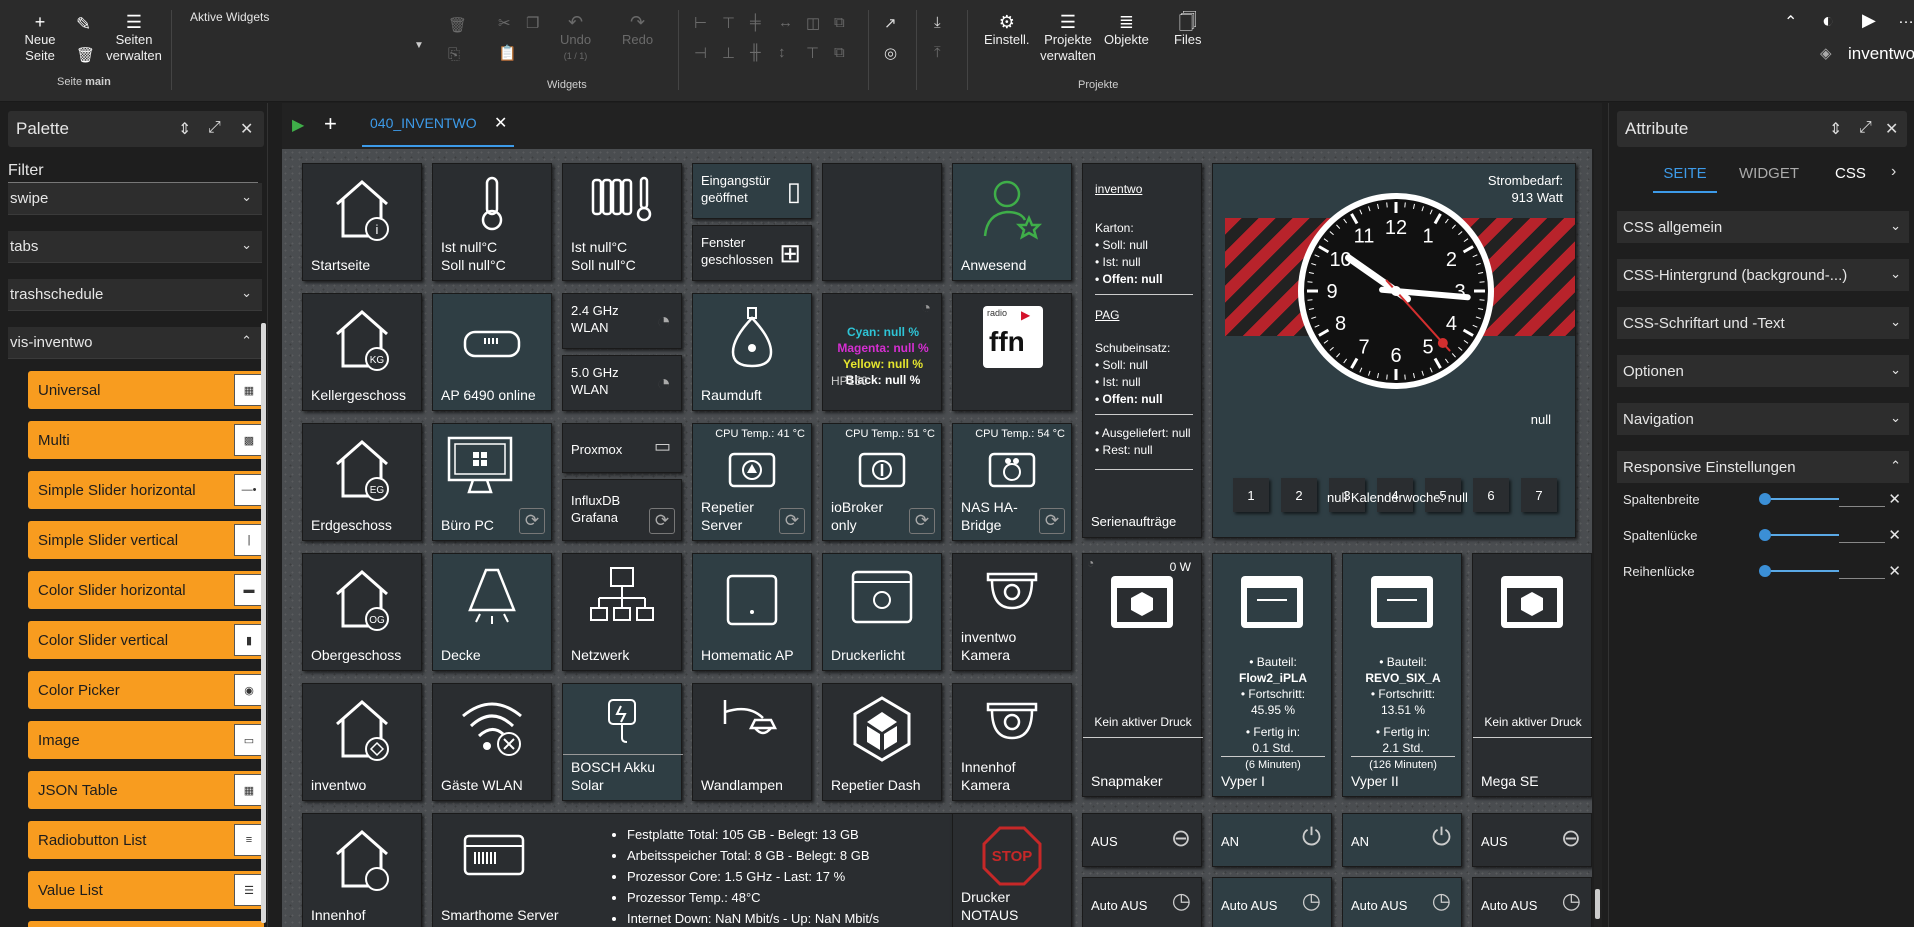 The image size is (1914, 927). Describe the element at coordinates (1402, 840) in the screenshot. I see `switch-3: AN ⏻` at that location.